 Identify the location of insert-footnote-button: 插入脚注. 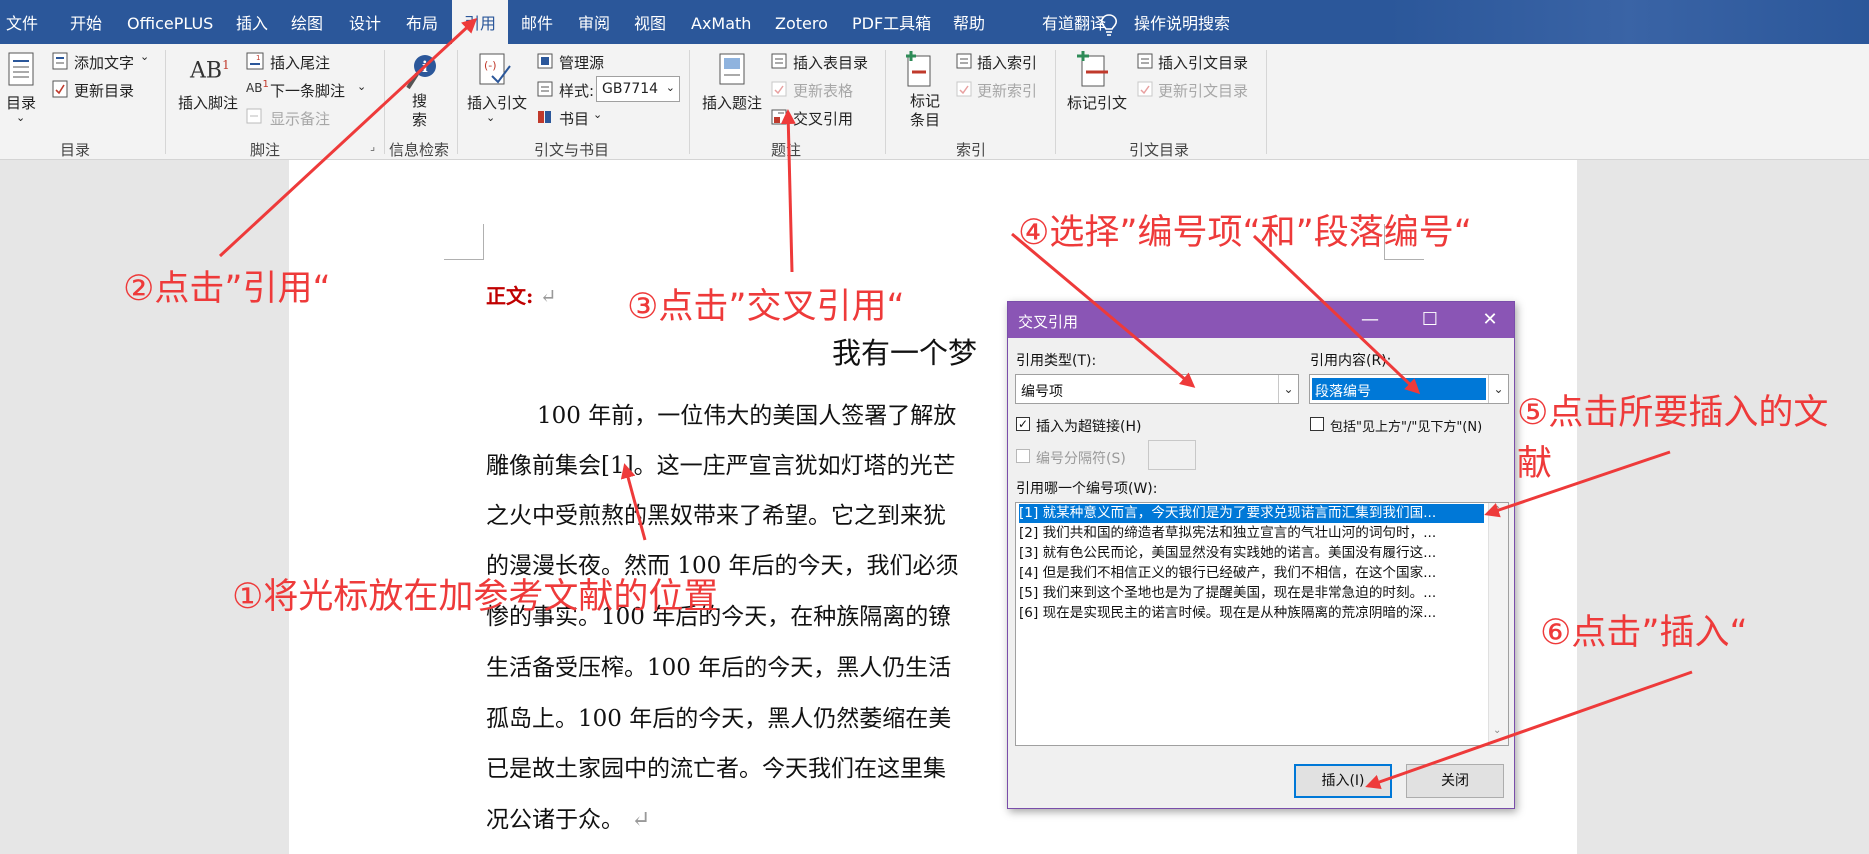
(208, 102).